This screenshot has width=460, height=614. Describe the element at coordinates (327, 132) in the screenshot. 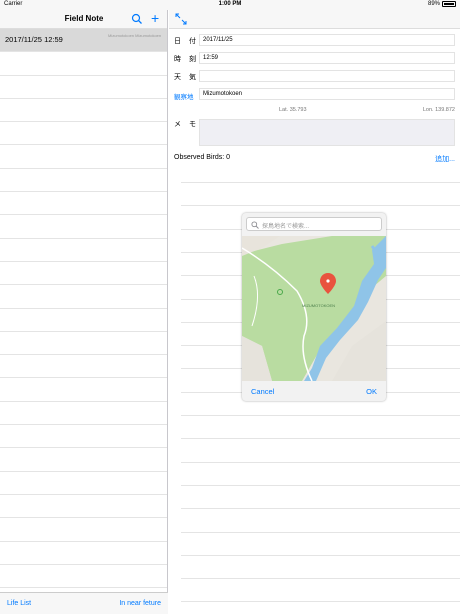

I see `memo-field` at that location.